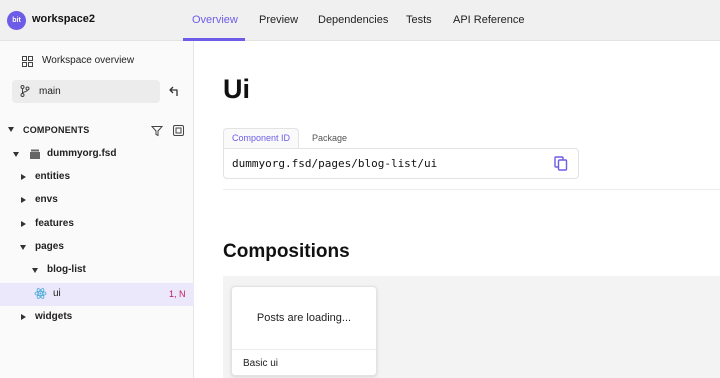 The height and width of the screenshot is (378, 720). Describe the element at coordinates (175, 91) in the screenshot. I see `undo-icon` at that location.